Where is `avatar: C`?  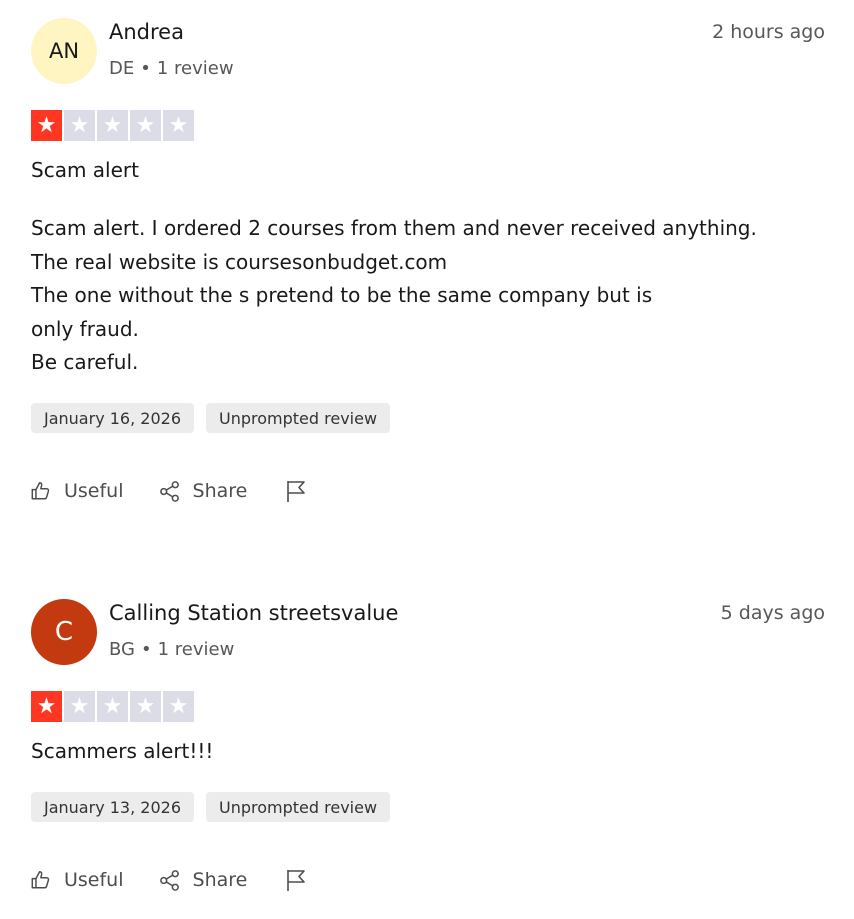 avatar: C is located at coordinates (64, 632).